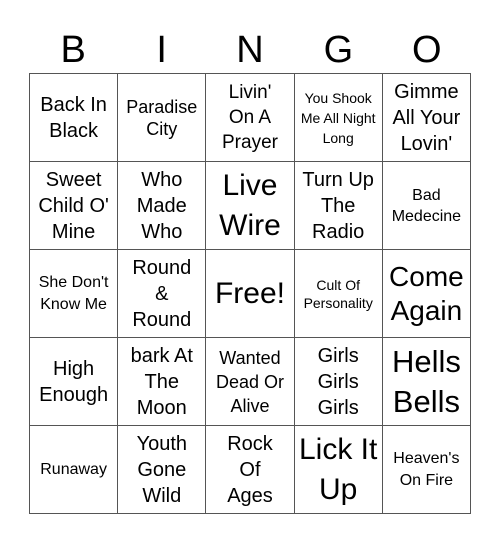 The height and width of the screenshot is (544, 500). What do you see at coordinates (338, 50) in the screenshot?
I see `header-letter-g: G` at bounding box center [338, 50].